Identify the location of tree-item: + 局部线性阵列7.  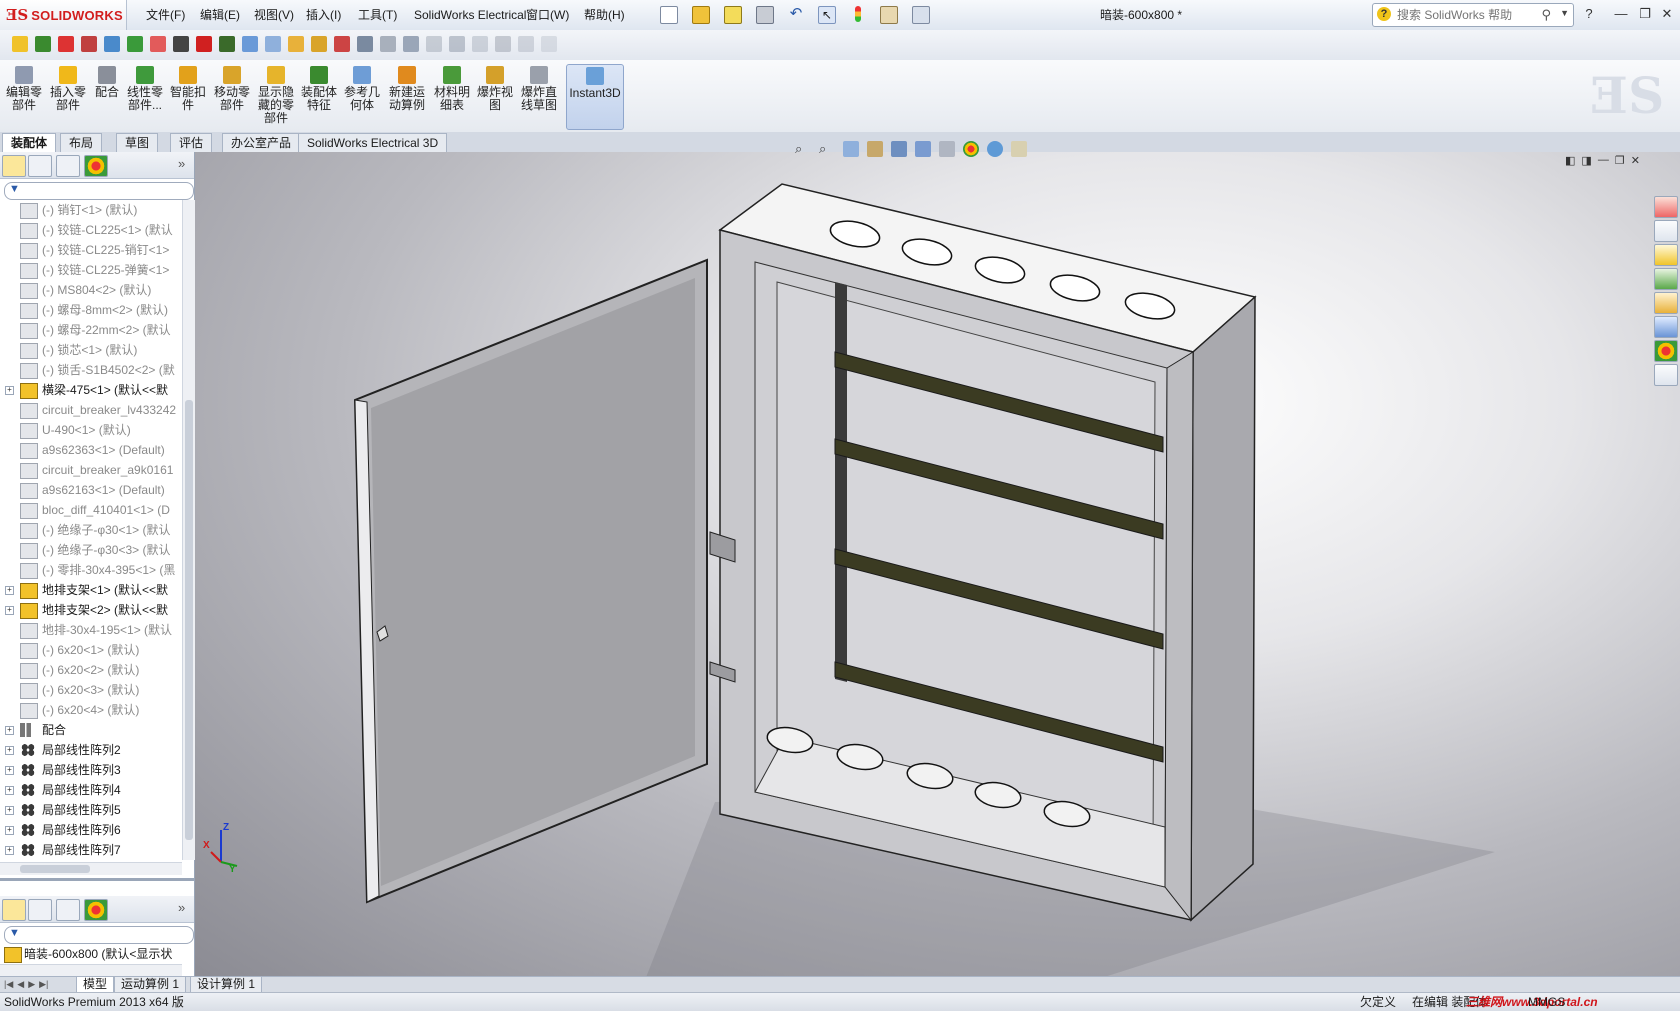
(91, 850).